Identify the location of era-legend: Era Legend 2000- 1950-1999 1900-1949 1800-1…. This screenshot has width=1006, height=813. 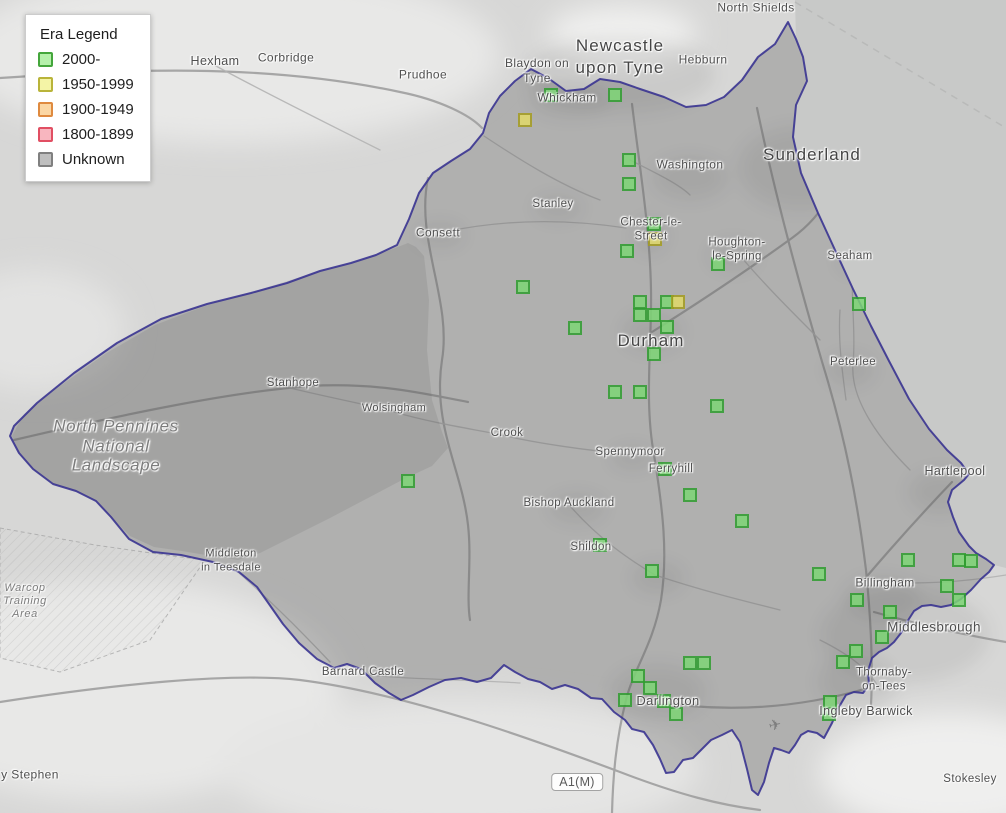
(88, 98).